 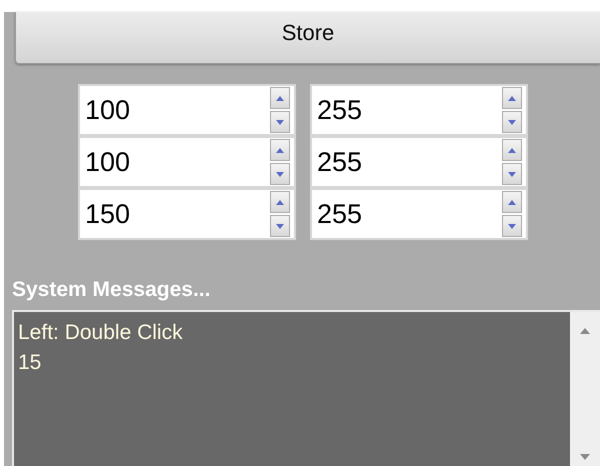 What do you see at coordinates (101, 333) in the screenshot?
I see `message-line: Left: Double Click` at bounding box center [101, 333].